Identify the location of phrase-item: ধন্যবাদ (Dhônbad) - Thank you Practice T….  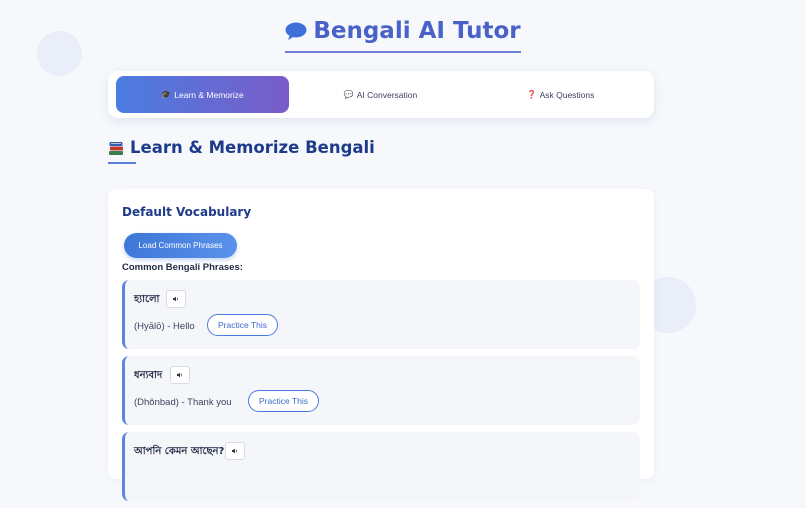
(381, 390).